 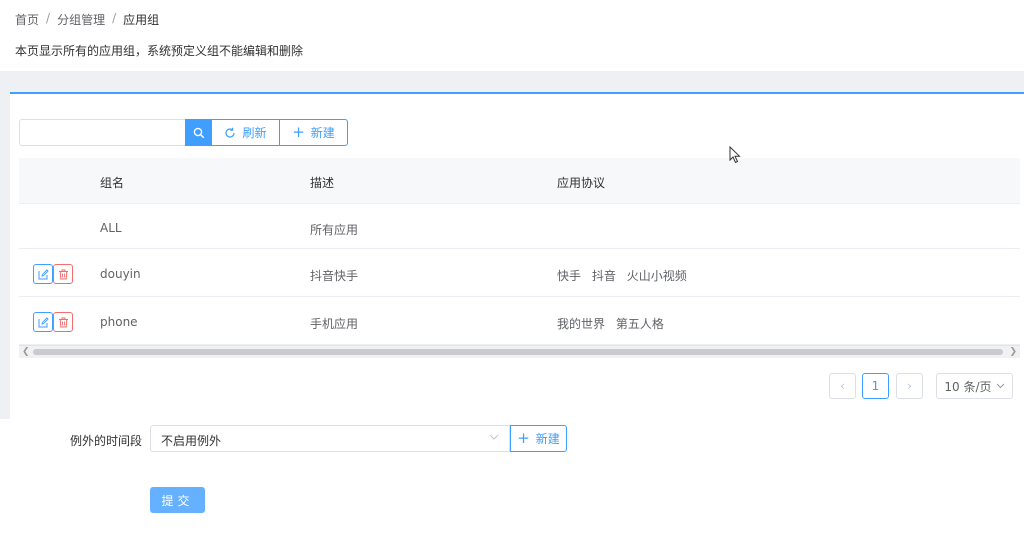 I want to click on breadcrumb: 首页 / 分组管理 / 应用组, so click(x=87, y=19).